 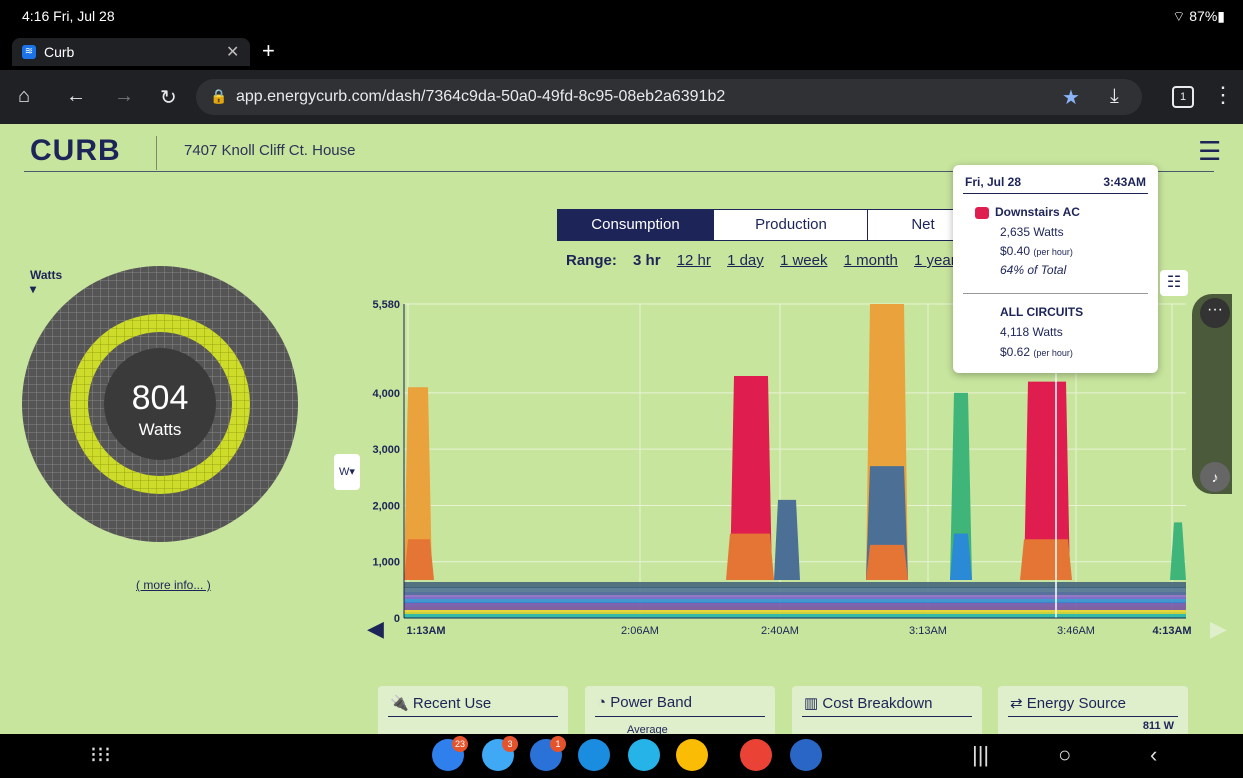 What do you see at coordinates (1209, 151) in the screenshot?
I see `hamburger-menu-icon: ☰` at bounding box center [1209, 151].